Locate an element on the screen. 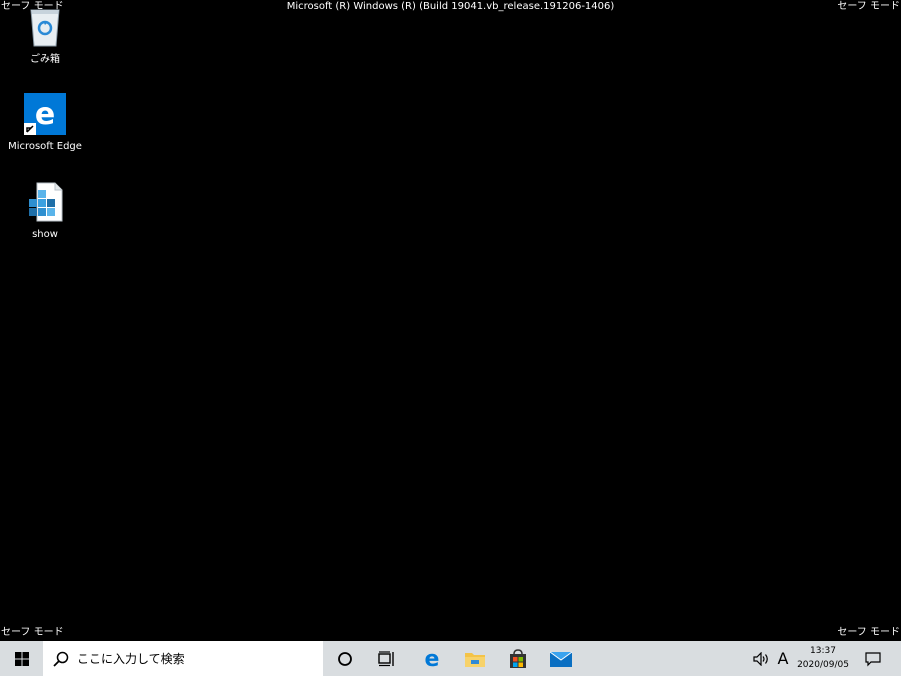 This screenshot has height=676, width=901. taskbar-store-button is located at coordinates (518, 658).